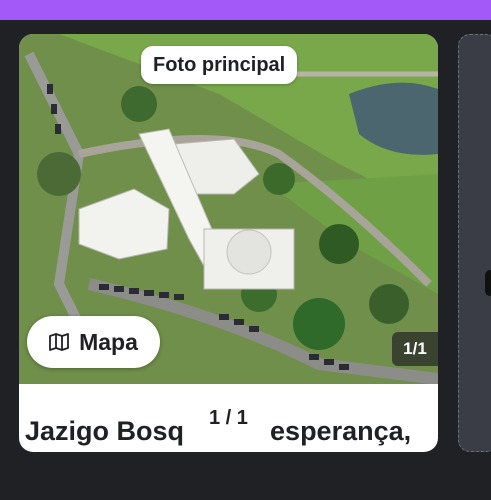 Image resolution: width=491 pixels, height=500 pixels. Describe the element at coordinates (488, 283) in the screenshot. I see `next-card-marker` at that location.